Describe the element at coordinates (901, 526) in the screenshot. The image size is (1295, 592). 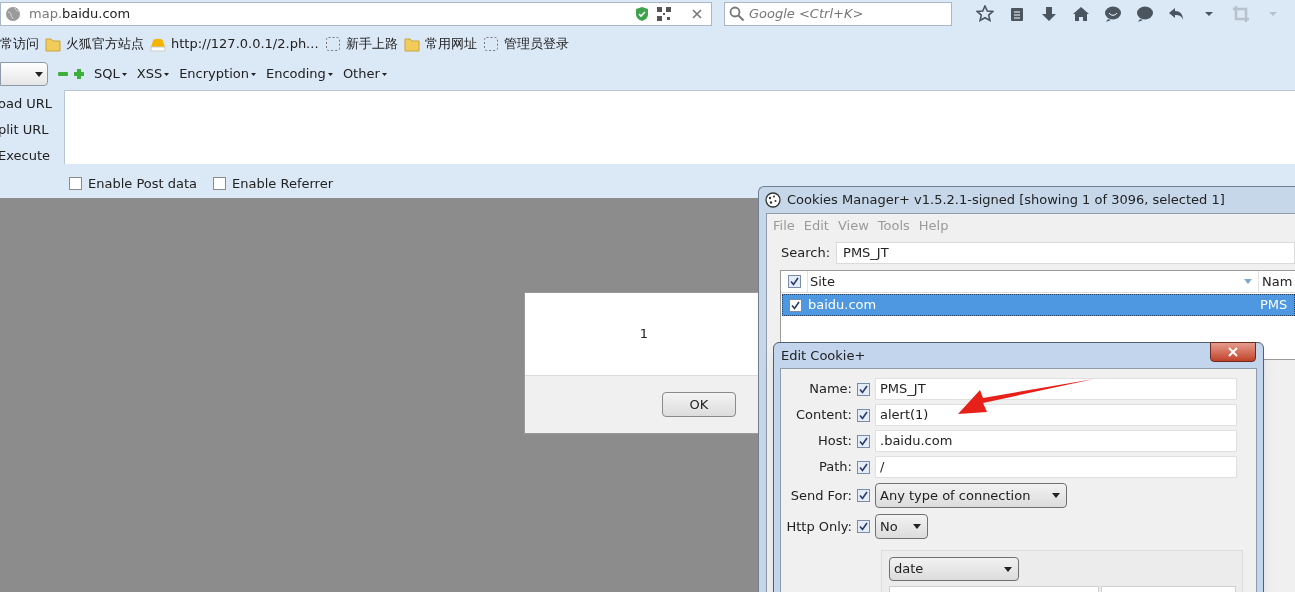
I see `dropdown: No` at that location.